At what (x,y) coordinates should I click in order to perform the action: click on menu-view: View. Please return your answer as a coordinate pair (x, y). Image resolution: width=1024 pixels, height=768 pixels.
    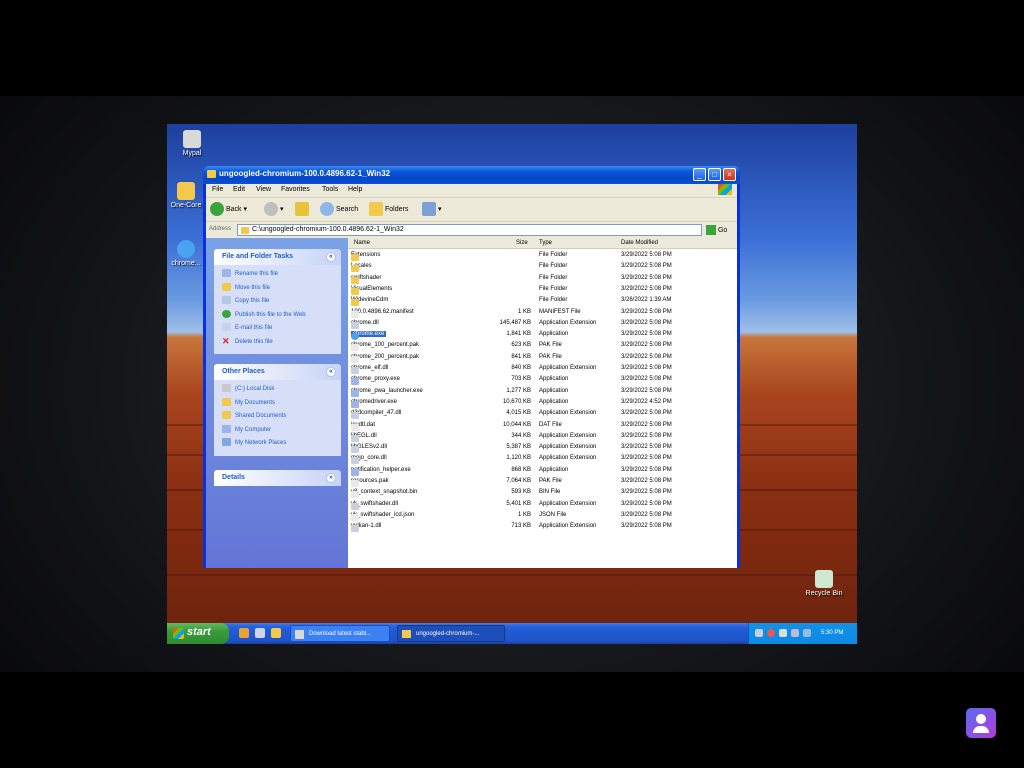
    Looking at the image, I should click on (263, 189).